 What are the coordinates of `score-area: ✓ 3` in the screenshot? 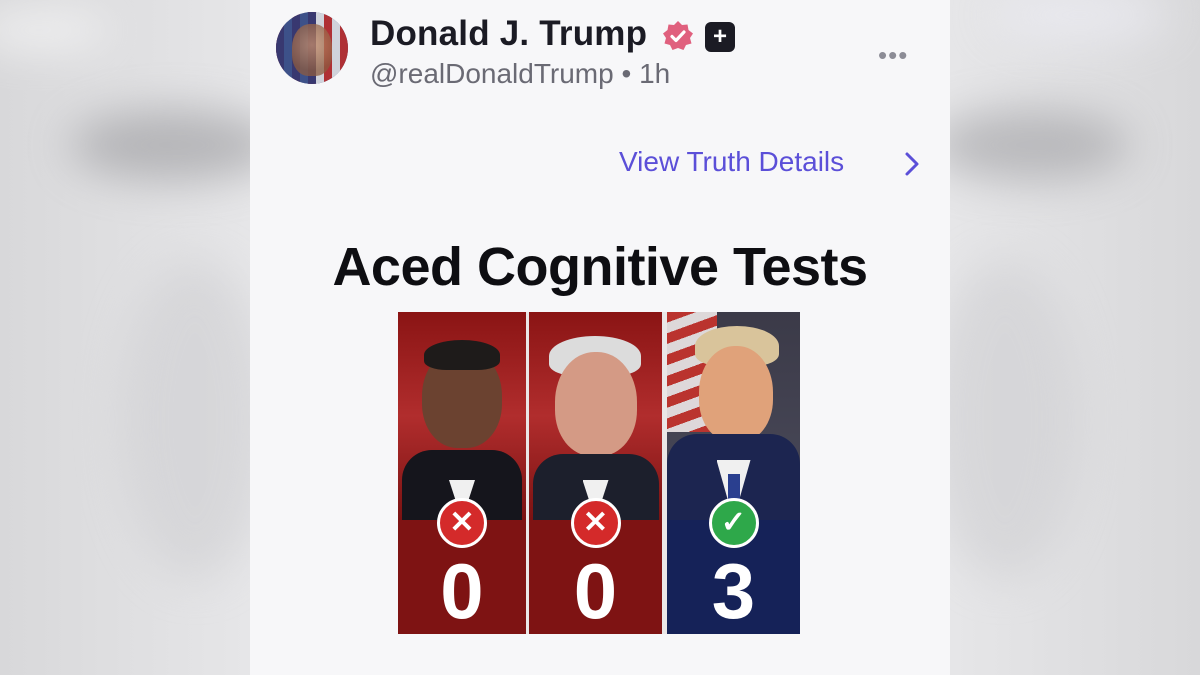 It's located at (733, 566).